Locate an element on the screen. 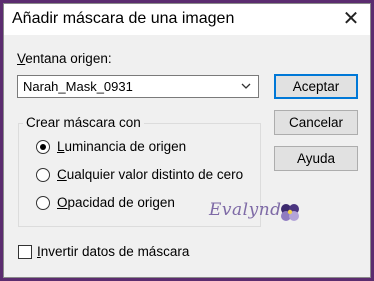  invert-mask-label: Invertir datos de máscara is located at coordinates (113, 251).